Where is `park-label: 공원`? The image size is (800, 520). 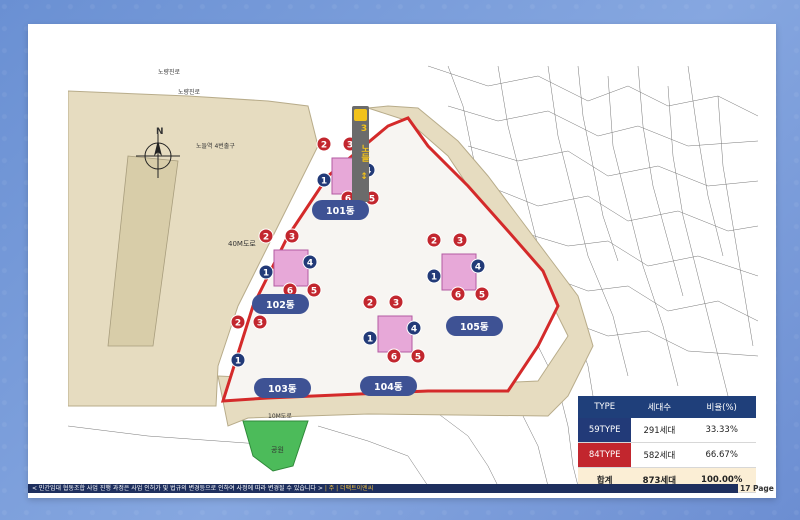 park-label: 공원 is located at coordinates (277, 449).